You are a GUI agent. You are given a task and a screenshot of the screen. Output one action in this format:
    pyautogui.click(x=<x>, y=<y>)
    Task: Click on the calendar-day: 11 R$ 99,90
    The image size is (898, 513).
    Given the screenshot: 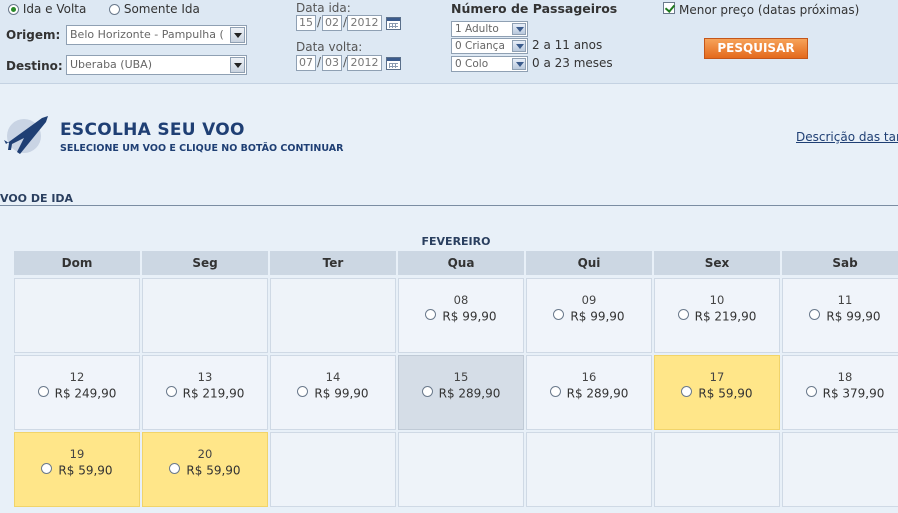 What is the action you would take?
    pyautogui.click(x=840, y=315)
    